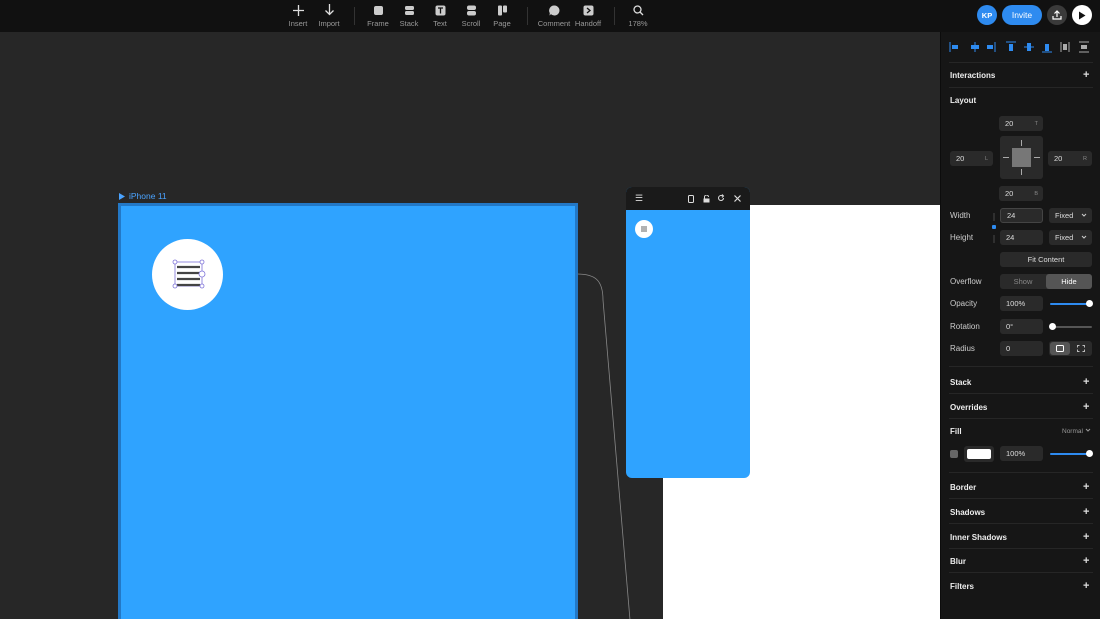  What do you see at coordinates (1086, 537) in the screenshot?
I see `add-inner-shadow-plus-icon: +` at bounding box center [1086, 537].